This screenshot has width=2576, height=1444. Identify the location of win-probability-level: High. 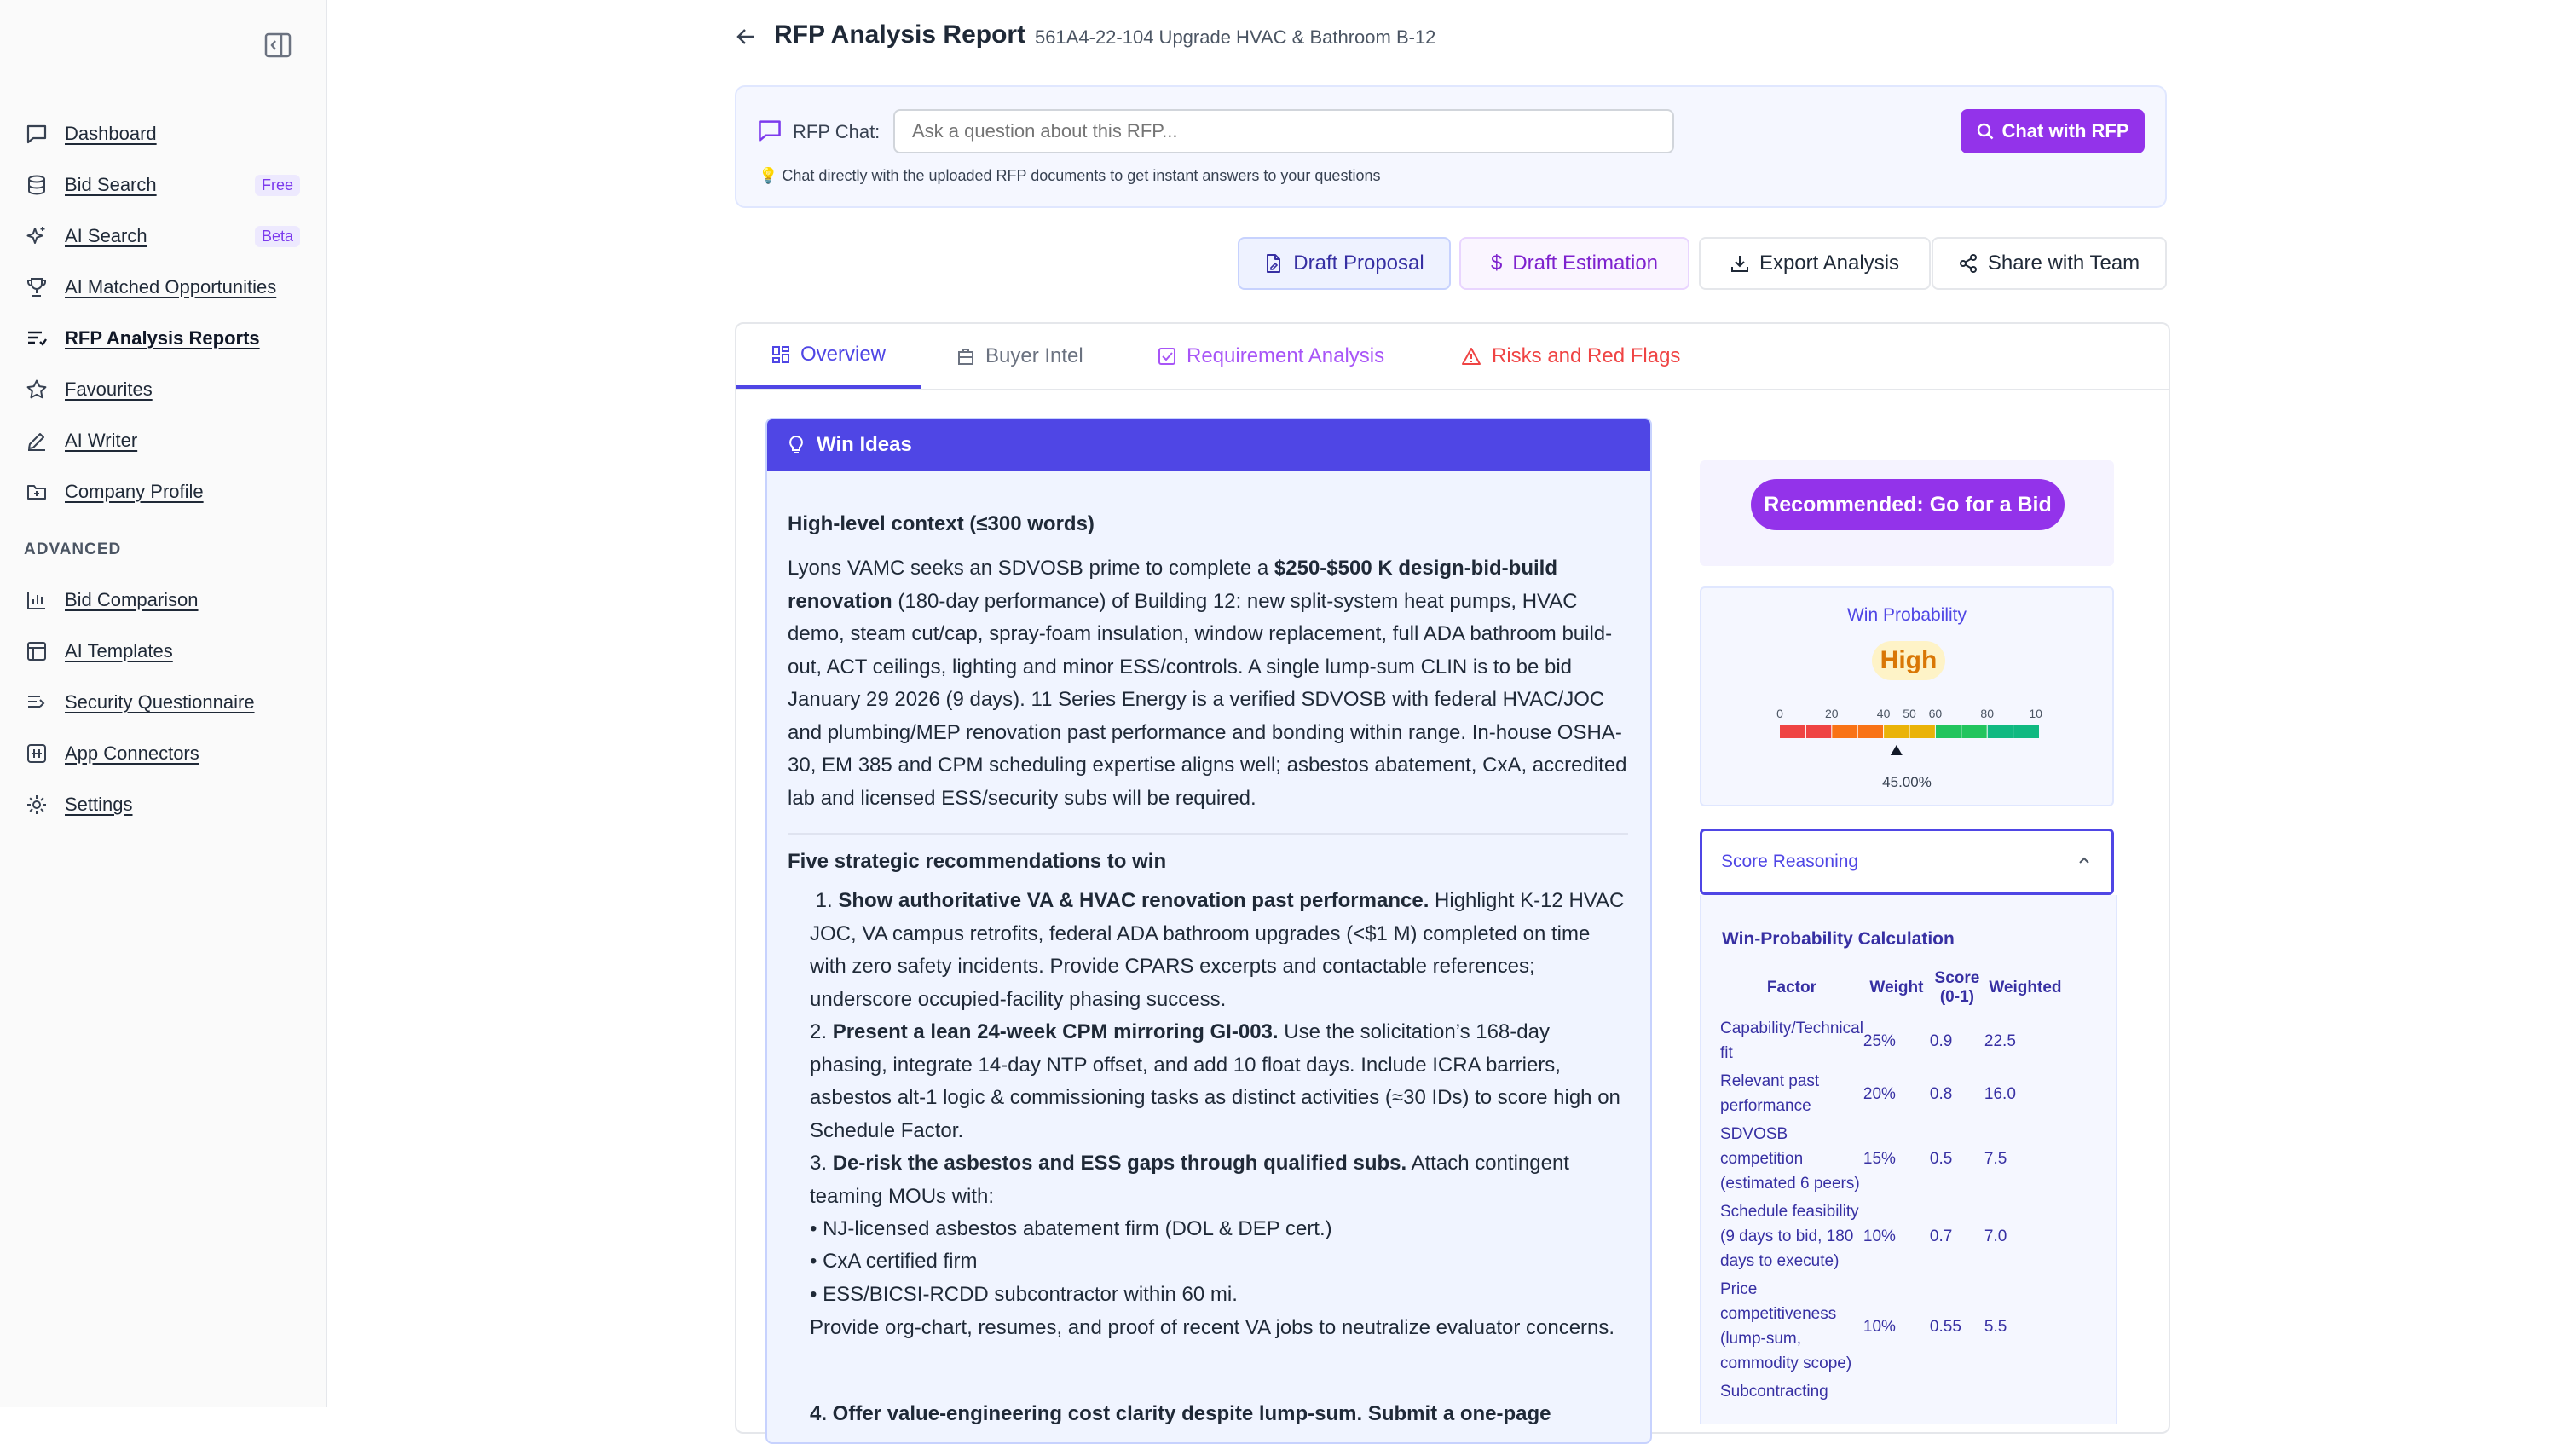
(1908, 660).